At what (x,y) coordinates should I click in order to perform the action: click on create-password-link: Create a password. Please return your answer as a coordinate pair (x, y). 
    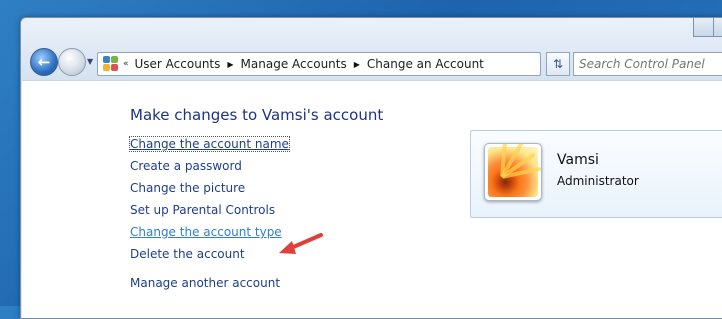
    Looking at the image, I should click on (186, 166).